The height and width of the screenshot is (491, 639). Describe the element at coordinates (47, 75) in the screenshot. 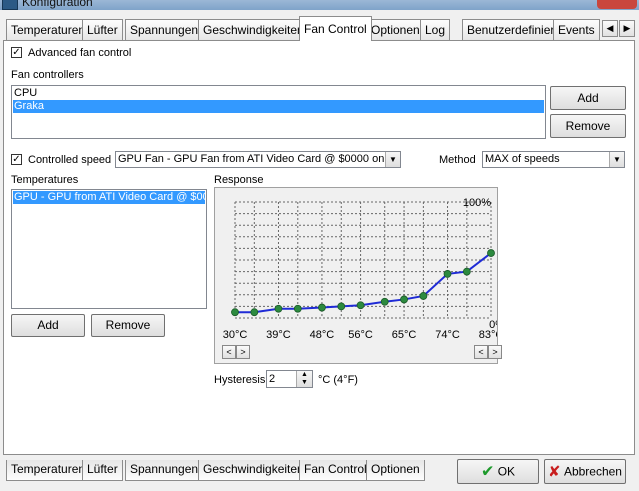

I see `fan-controllers-label: Fan controllers` at that location.